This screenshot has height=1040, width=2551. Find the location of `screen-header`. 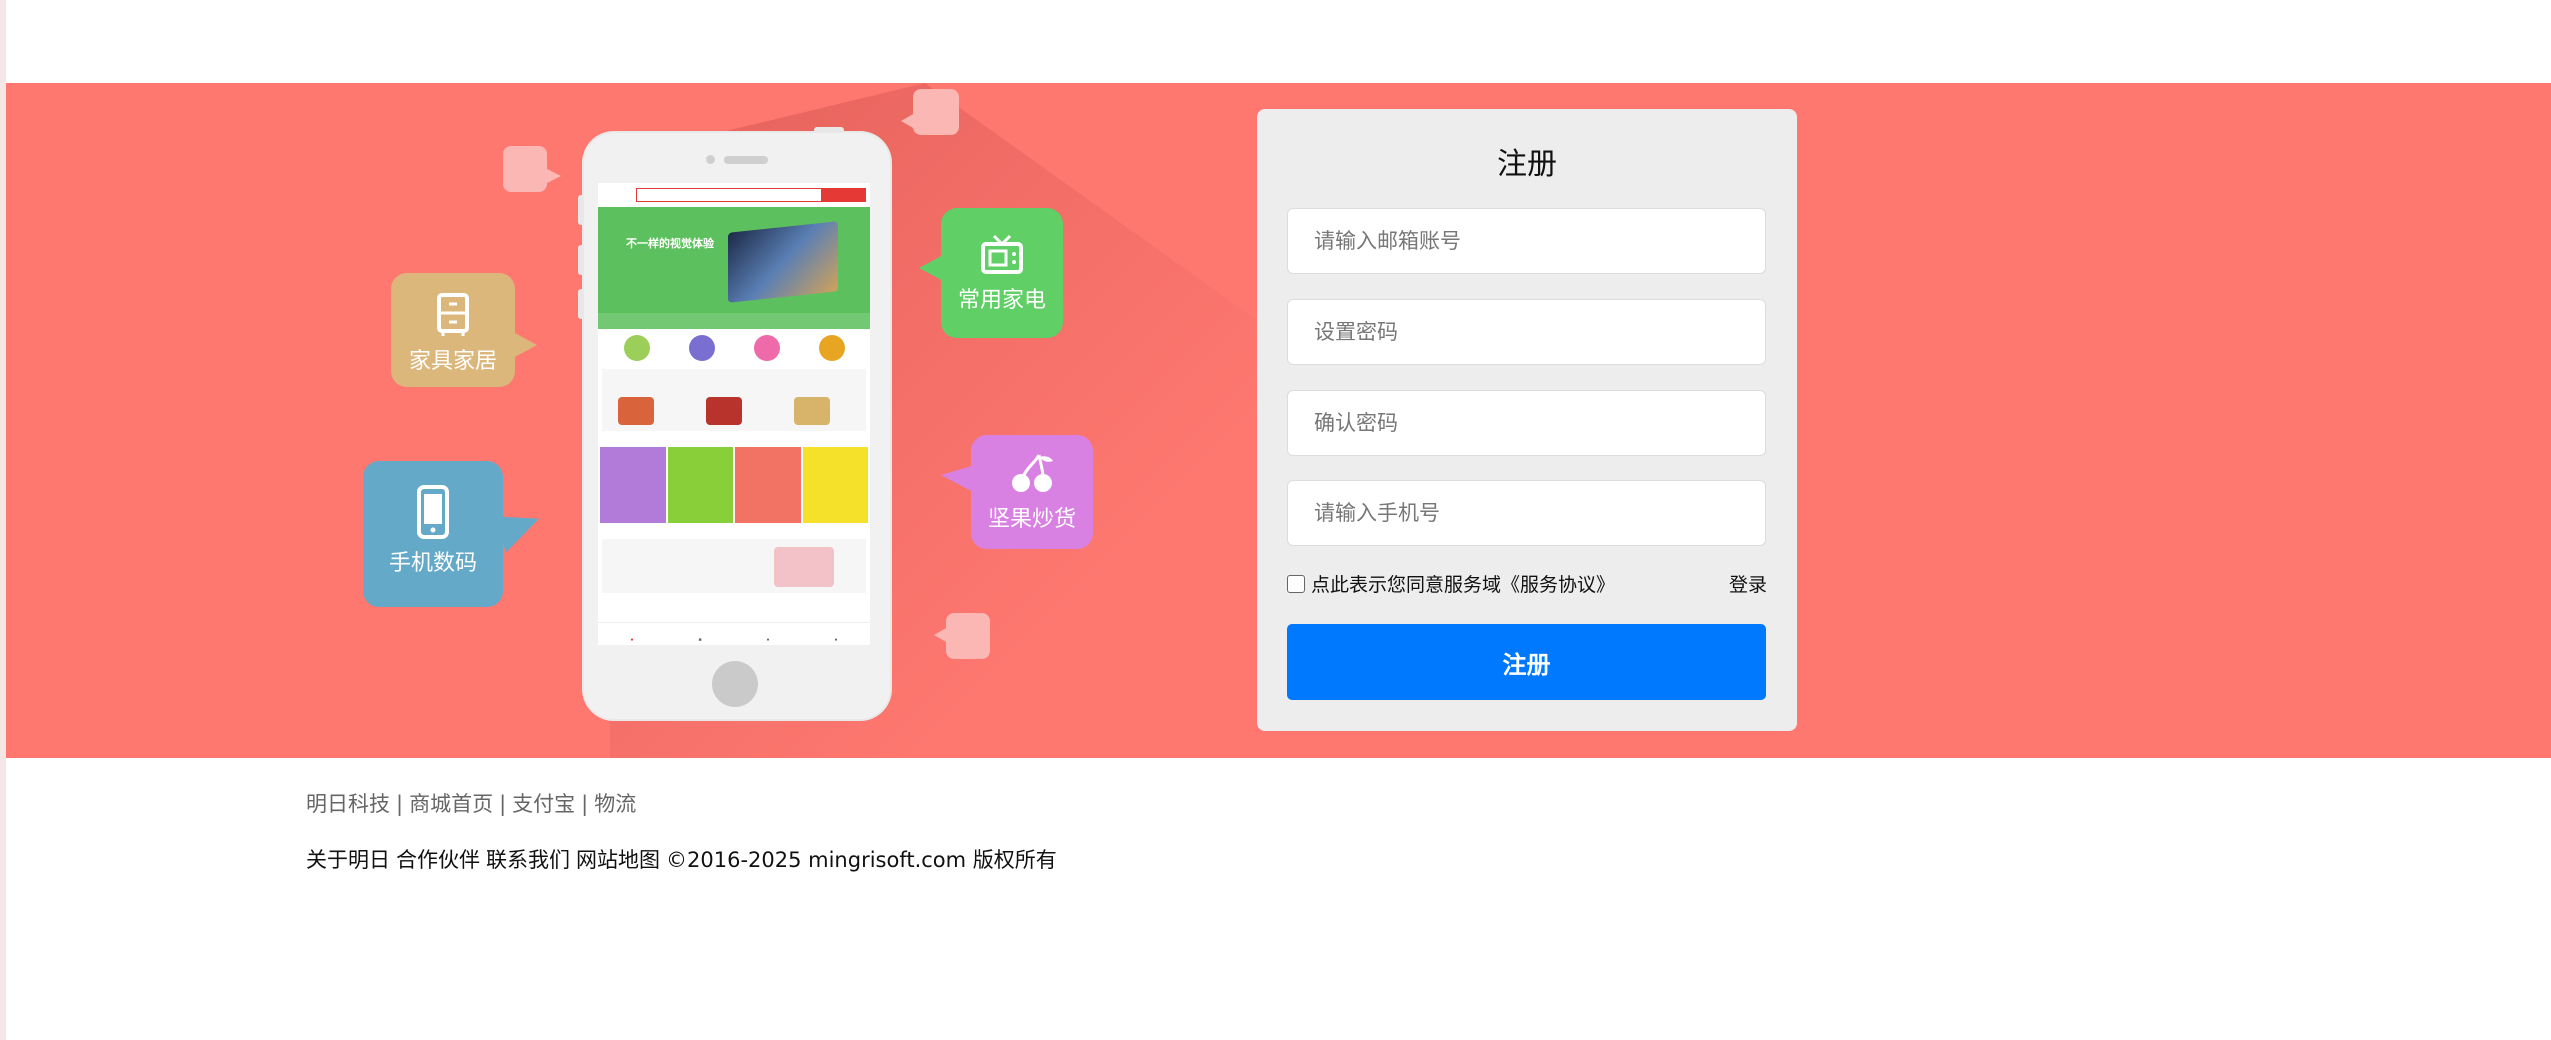

screen-header is located at coordinates (734, 195).